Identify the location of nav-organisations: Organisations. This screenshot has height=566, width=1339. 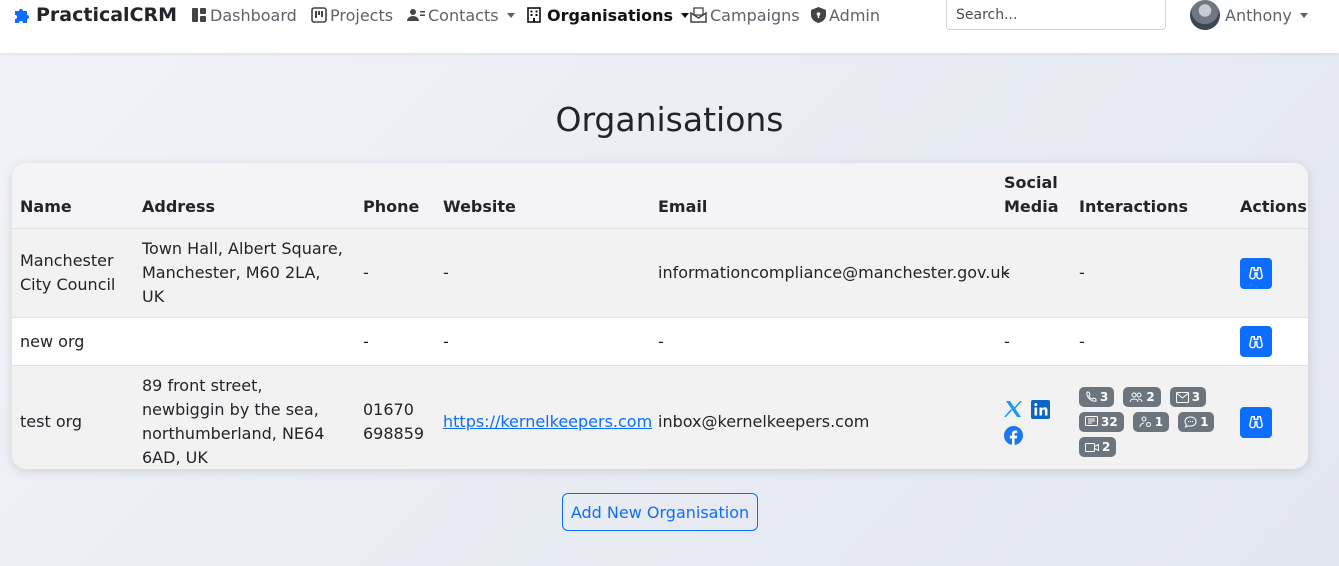
(608, 15).